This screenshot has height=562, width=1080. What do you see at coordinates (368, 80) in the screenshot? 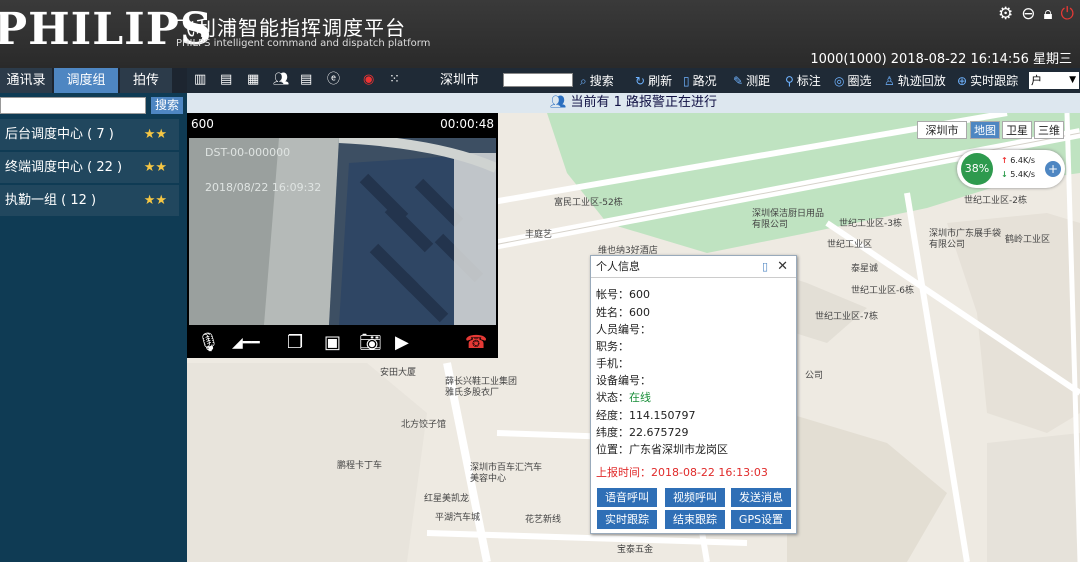
I see `alarm-icon: ◉` at bounding box center [368, 80].